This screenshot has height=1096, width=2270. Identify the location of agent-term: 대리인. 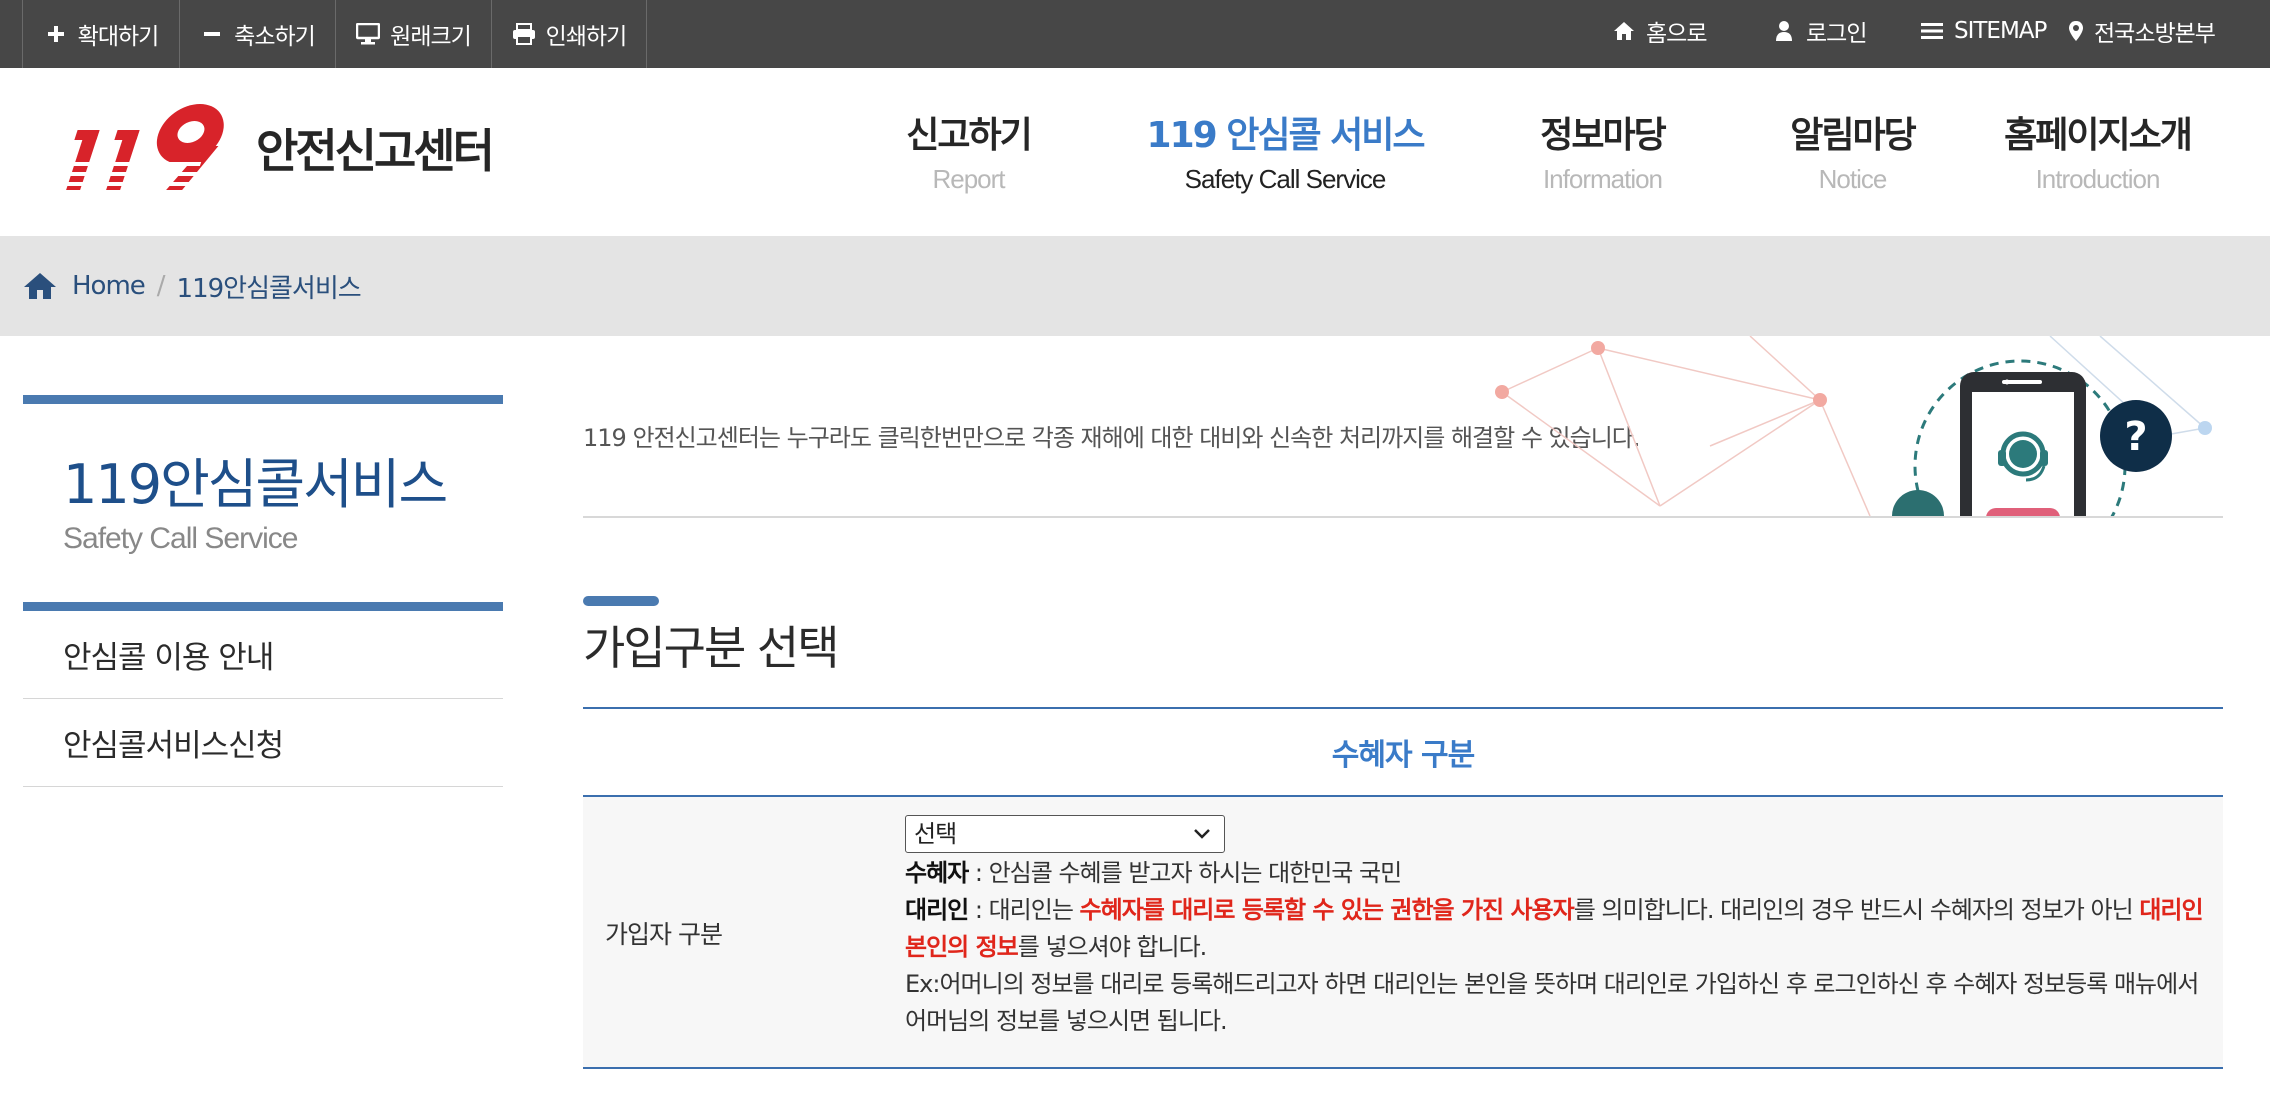
(937, 910).